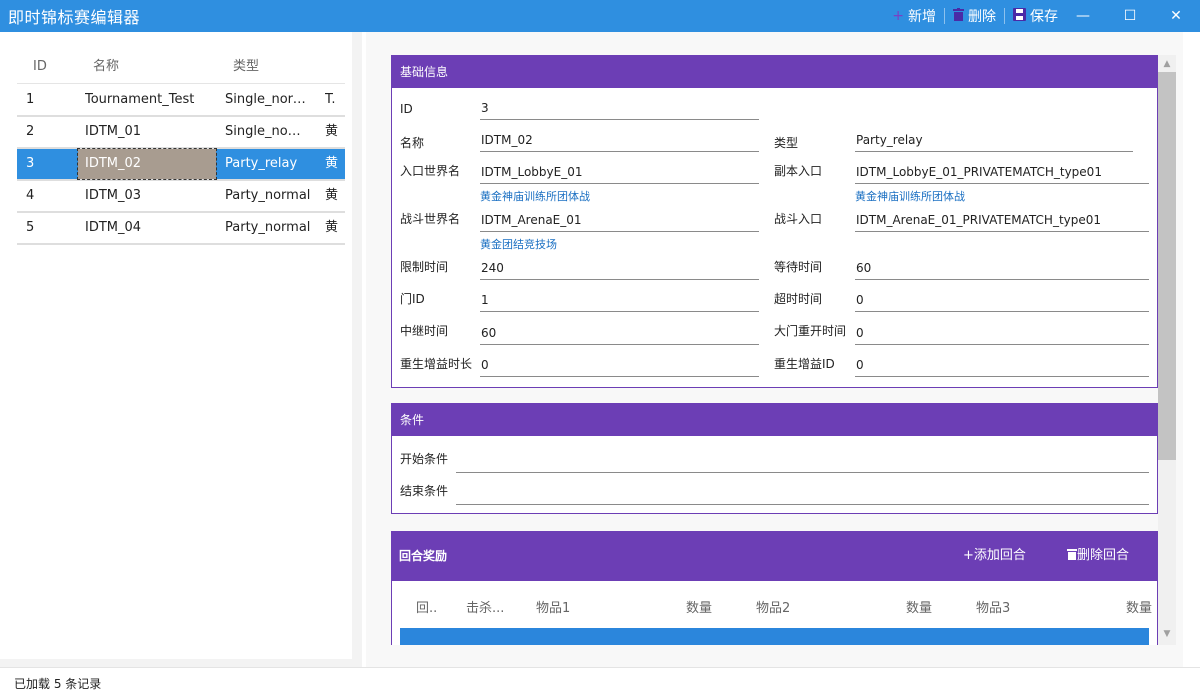  Describe the element at coordinates (1167, 634) in the screenshot. I see `scroll-down-arrow-icon: ▼` at that location.